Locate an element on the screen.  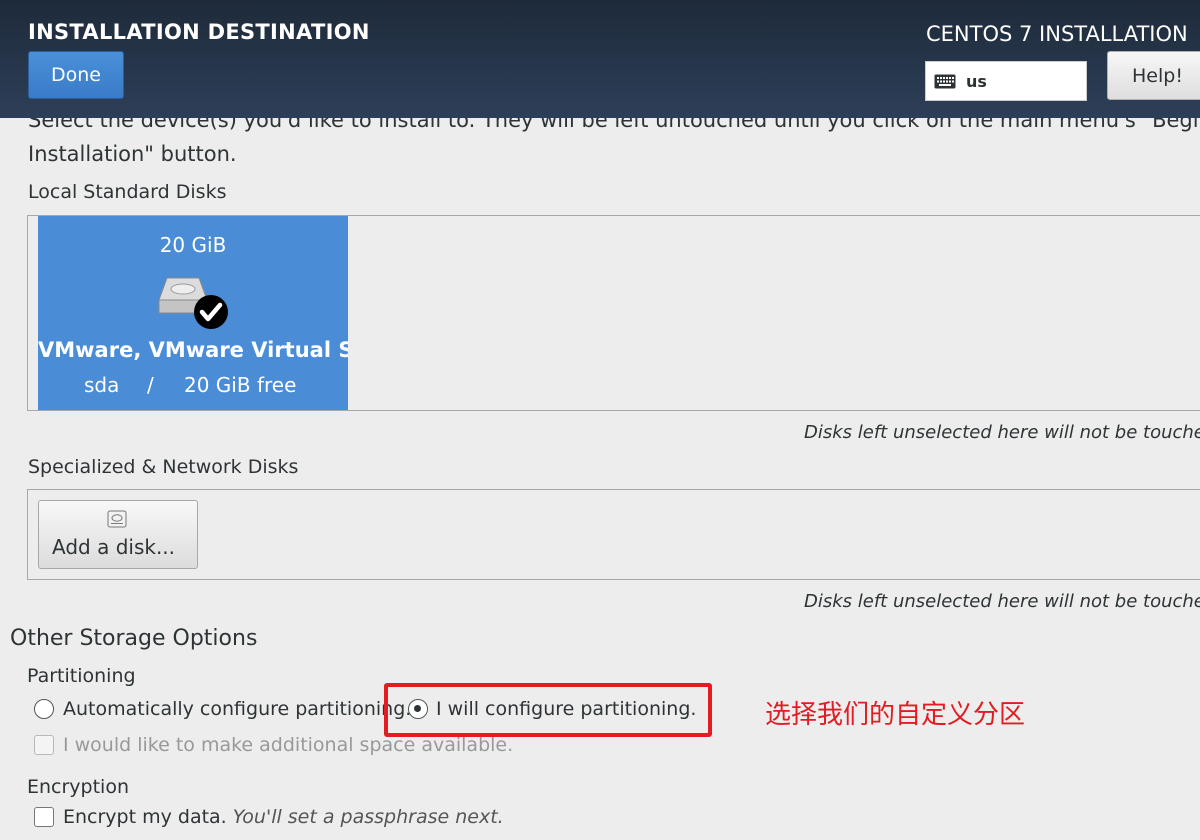
keyboard-layout-label: us is located at coordinates (976, 81).